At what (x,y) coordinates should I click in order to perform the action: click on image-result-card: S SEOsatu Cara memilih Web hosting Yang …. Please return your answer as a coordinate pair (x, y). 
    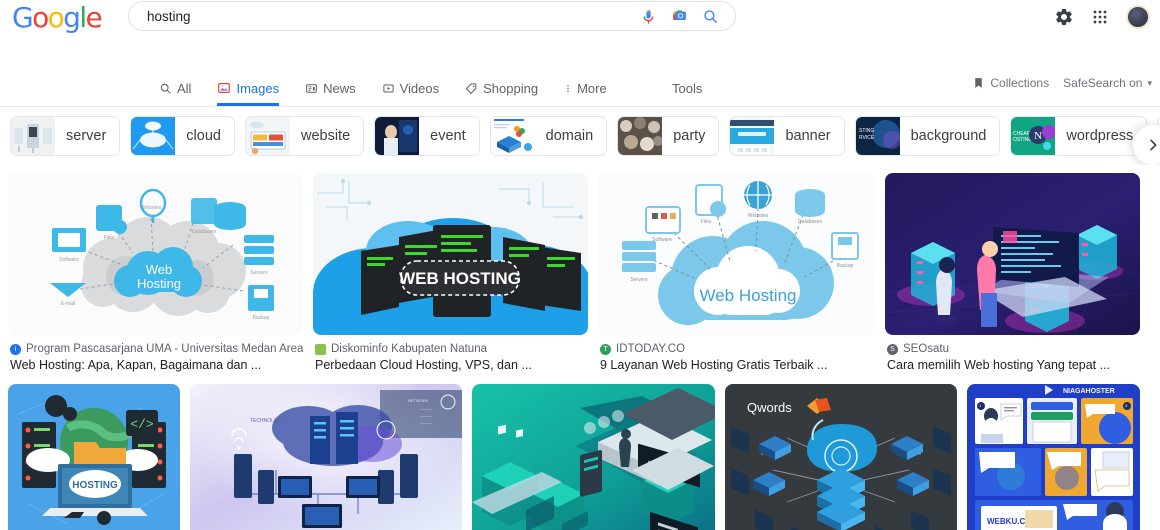
    Looking at the image, I should click on (1012, 272).